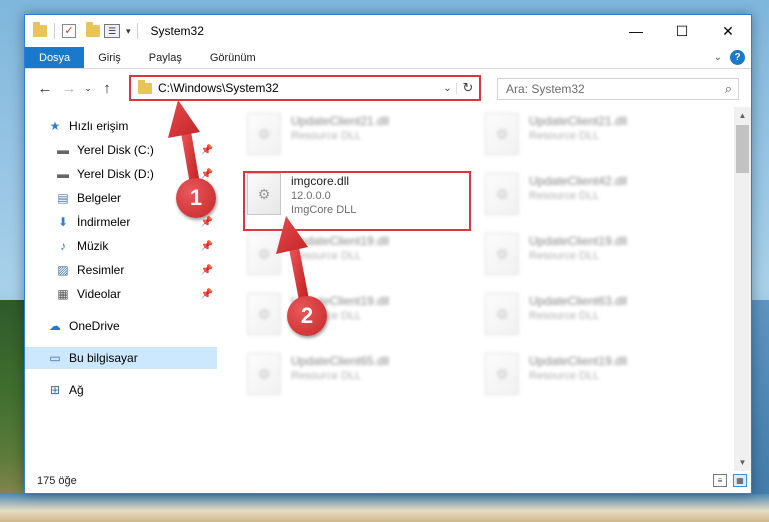  Describe the element at coordinates (121, 150) in the screenshot. I see `sidebar-item-local-disk-c: ▬ Yerel Disk (C:) 📌` at that location.